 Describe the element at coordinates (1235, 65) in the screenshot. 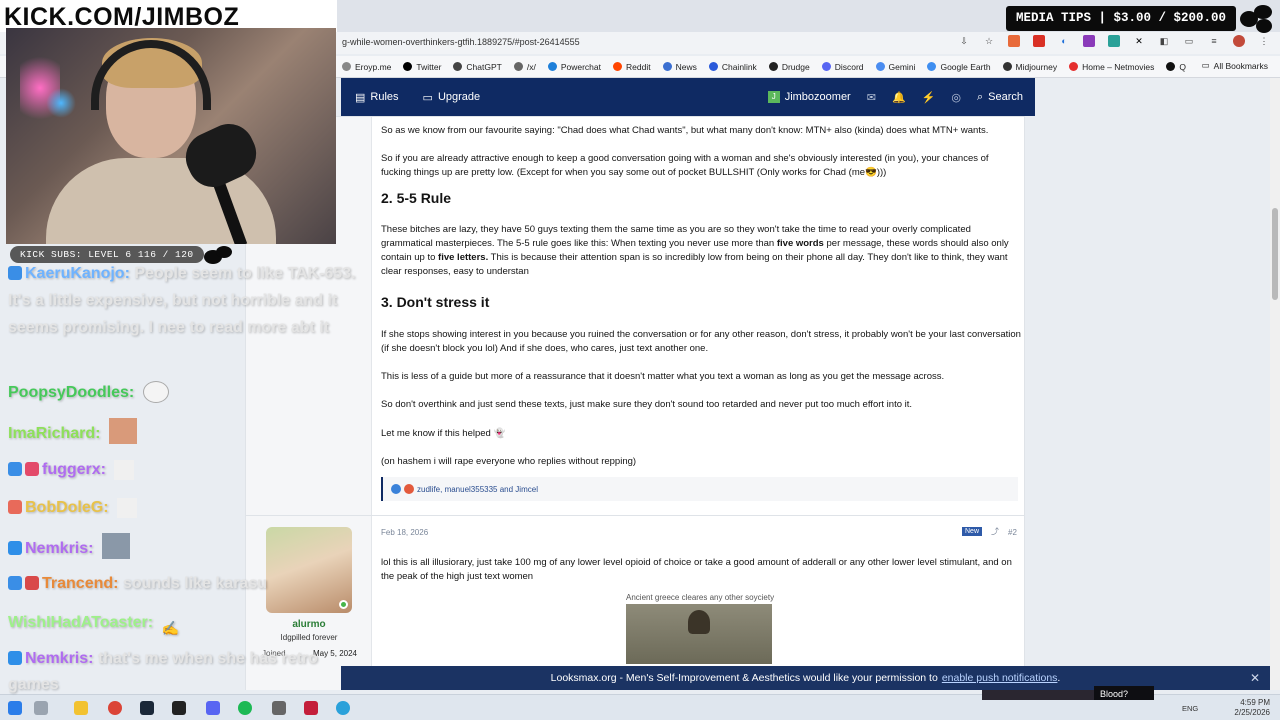

I see `all-bookmarks: ▭ All Bookmarks` at that location.